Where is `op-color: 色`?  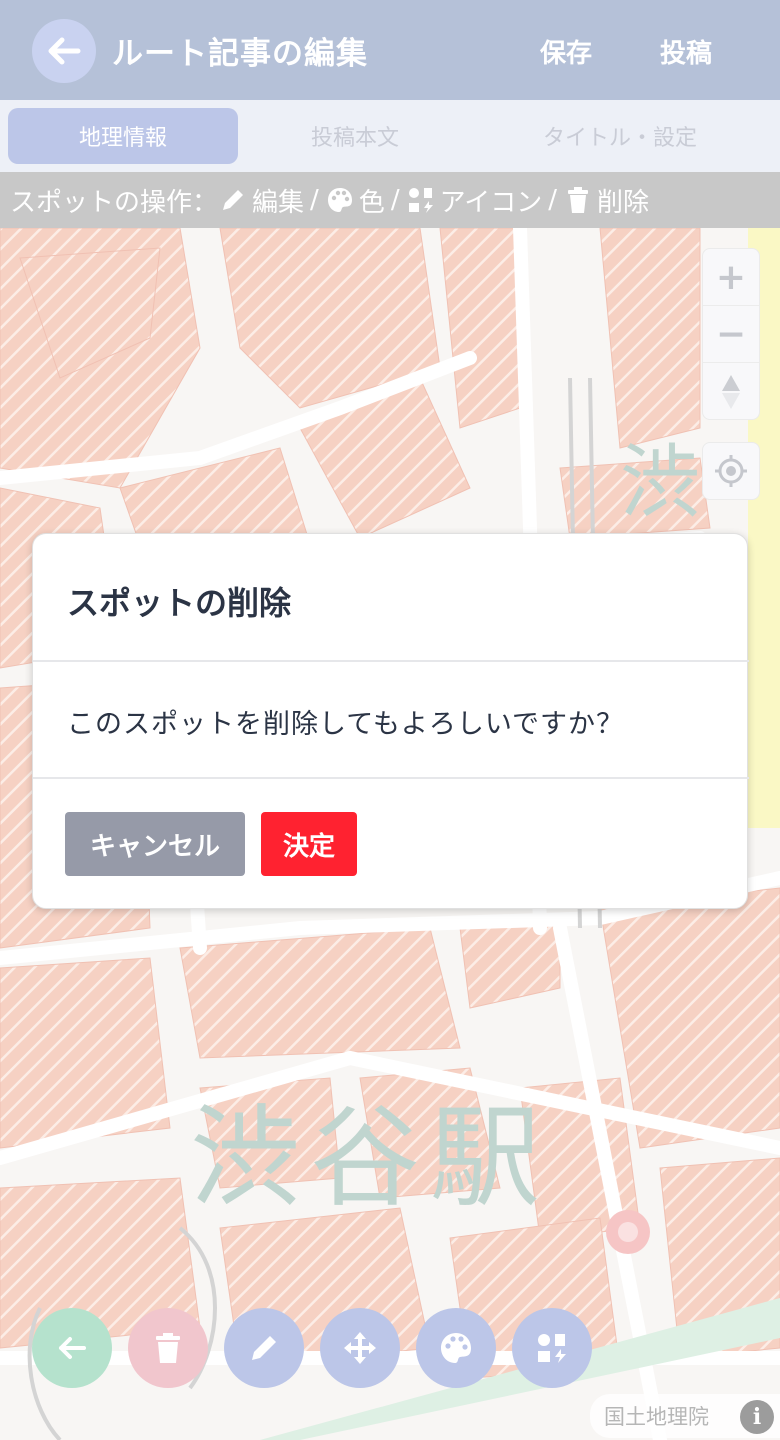 op-color: 色 is located at coordinates (355, 200).